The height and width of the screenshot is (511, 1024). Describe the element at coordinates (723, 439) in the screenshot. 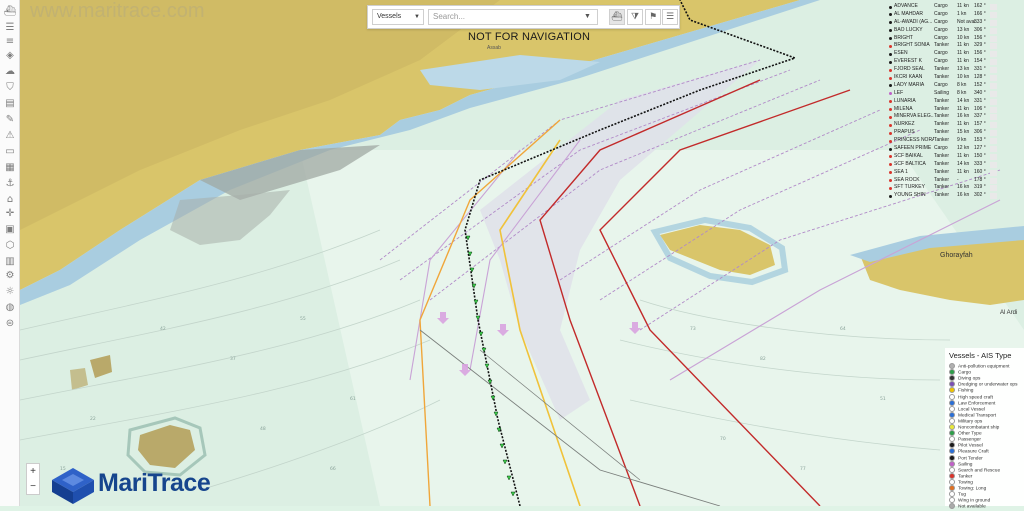

I see `svg-text: 70` at that location.